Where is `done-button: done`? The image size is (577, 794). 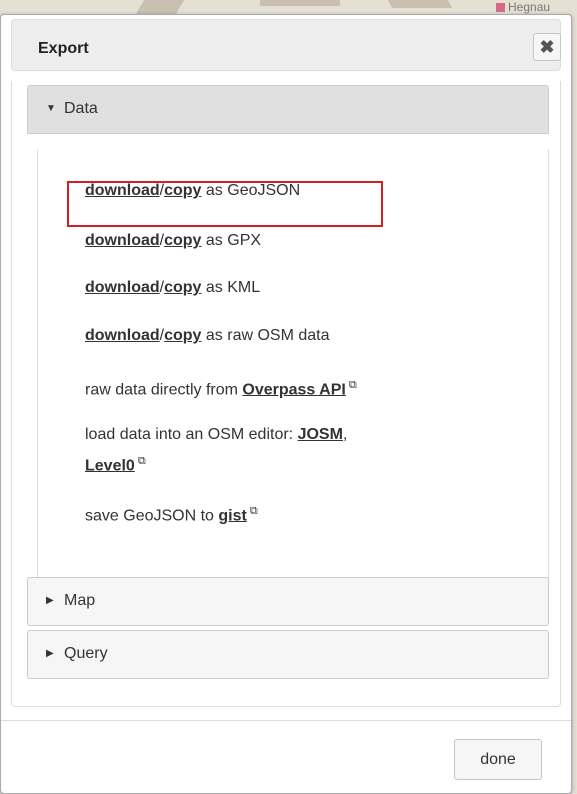
done-button: done is located at coordinates (498, 759).